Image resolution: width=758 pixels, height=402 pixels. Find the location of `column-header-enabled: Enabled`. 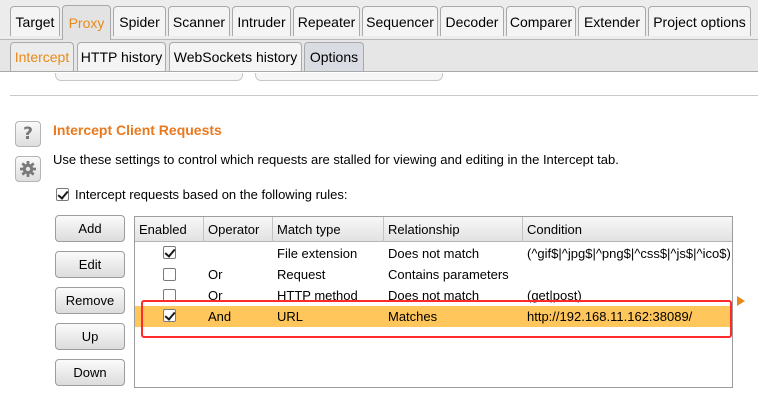

column-header-enabled: Enabled is located at coordinates (169, 229).